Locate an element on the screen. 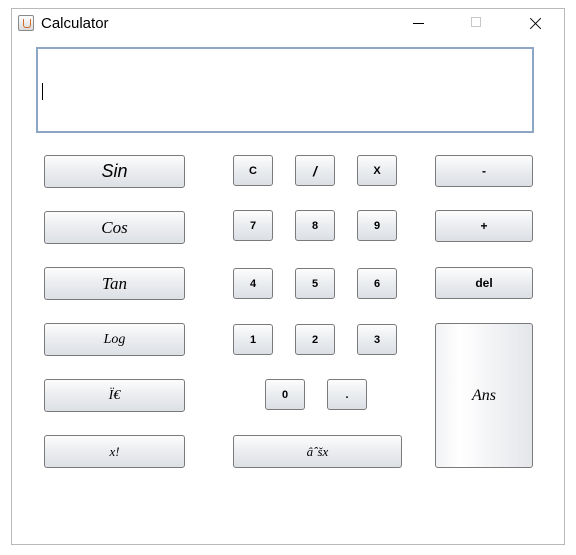 The height and width of the screenshot is (555, 576). delete-label: del is located at coordinates (484, 283).